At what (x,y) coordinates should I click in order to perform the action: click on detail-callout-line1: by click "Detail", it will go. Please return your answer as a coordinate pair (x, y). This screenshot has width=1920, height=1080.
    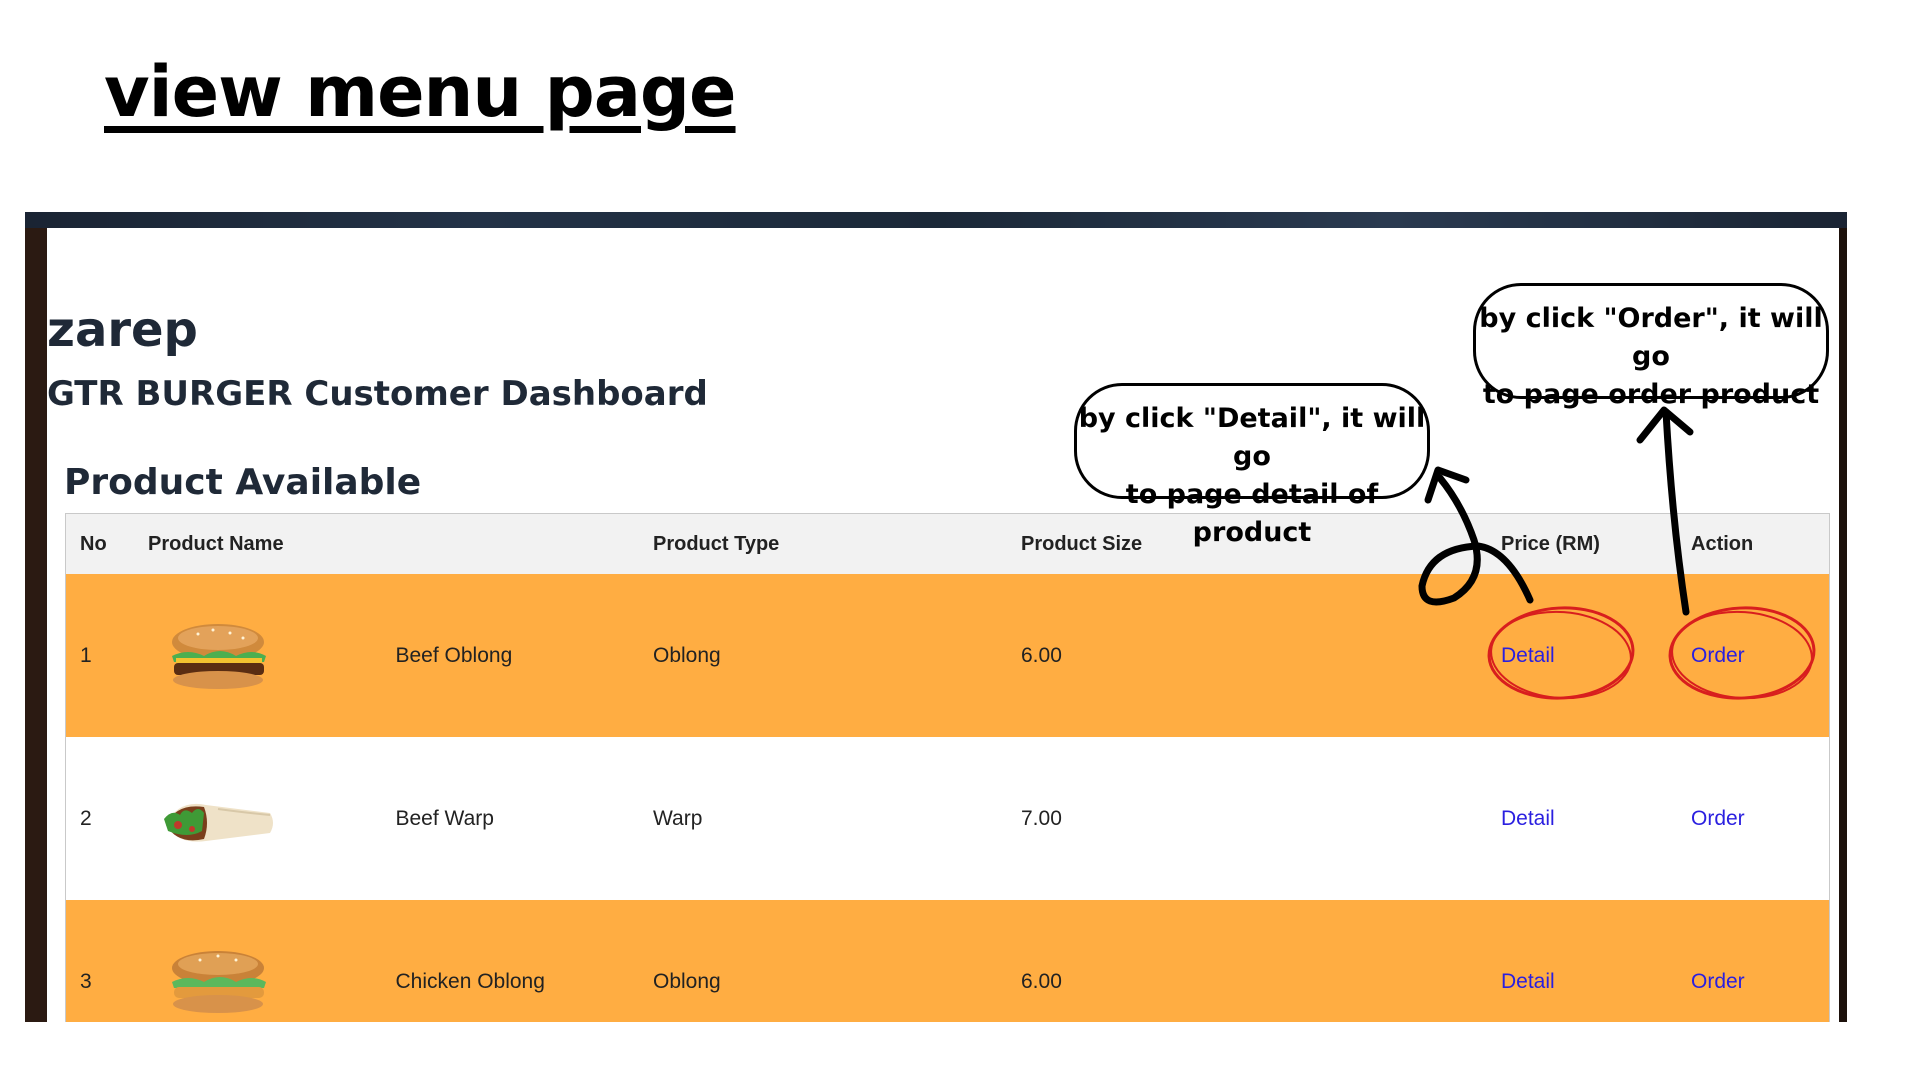
    Looking at the image, I should click on (1252, 437).